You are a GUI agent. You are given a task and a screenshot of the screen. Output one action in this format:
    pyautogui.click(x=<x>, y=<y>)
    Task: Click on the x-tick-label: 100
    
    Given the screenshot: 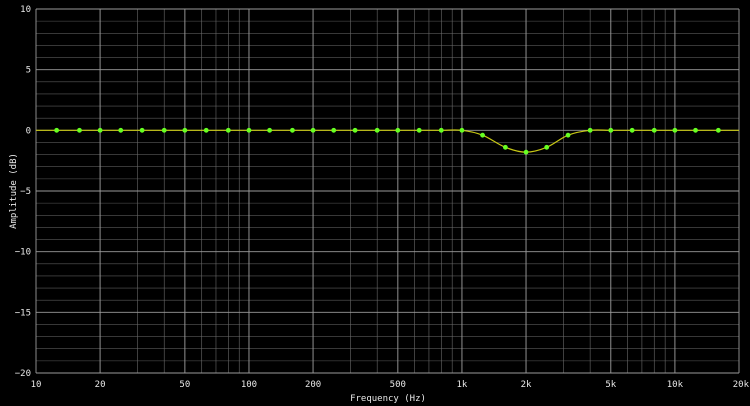 What is the action you would take?
    pyautogui.click(x=249, y=385)
    